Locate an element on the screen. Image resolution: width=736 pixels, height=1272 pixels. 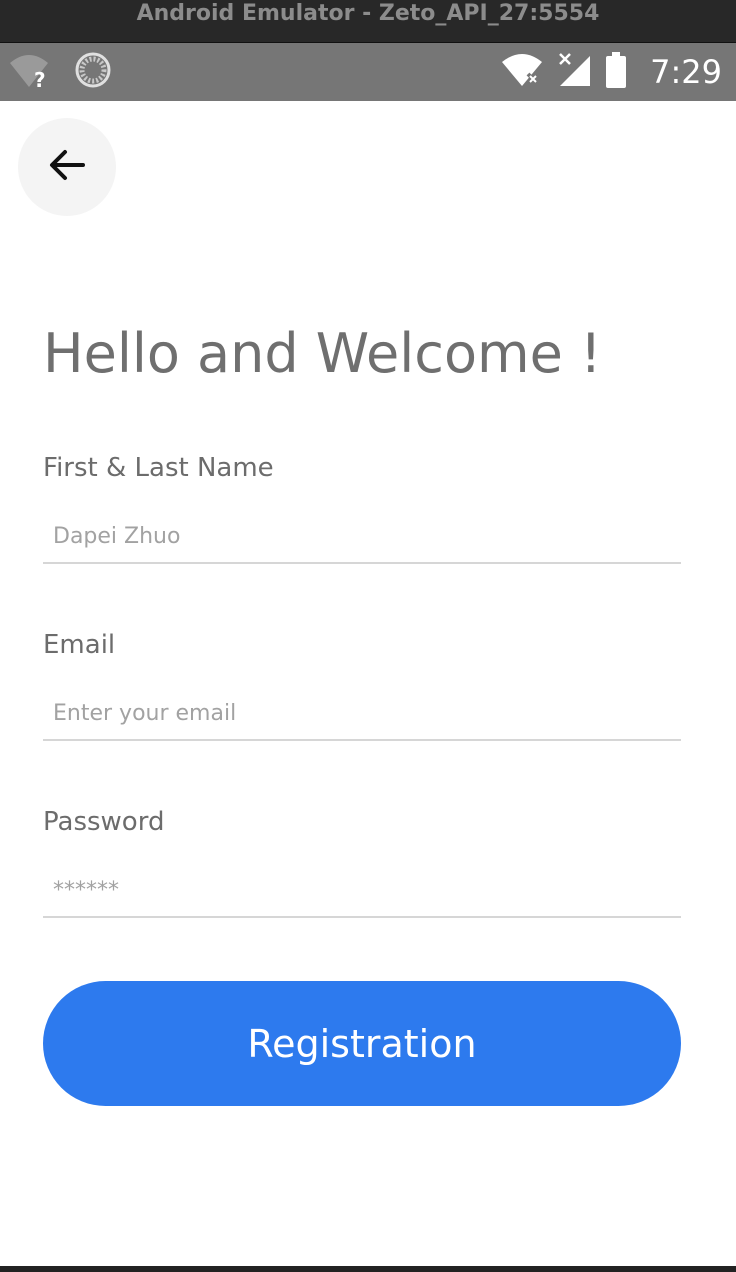
status-time: 7:29 is located at coordinates (686, 72).